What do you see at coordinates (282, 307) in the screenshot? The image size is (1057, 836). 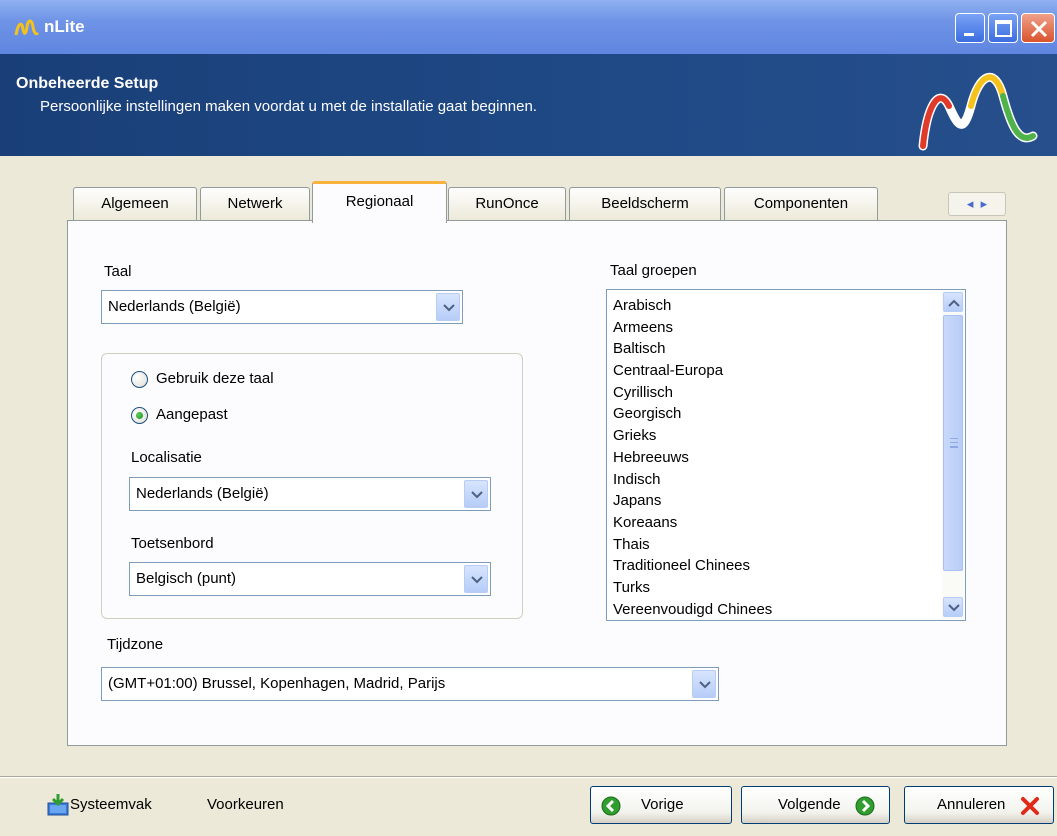 I see `taal-select: Nederlands (België)` at bounding box center [282, 307].